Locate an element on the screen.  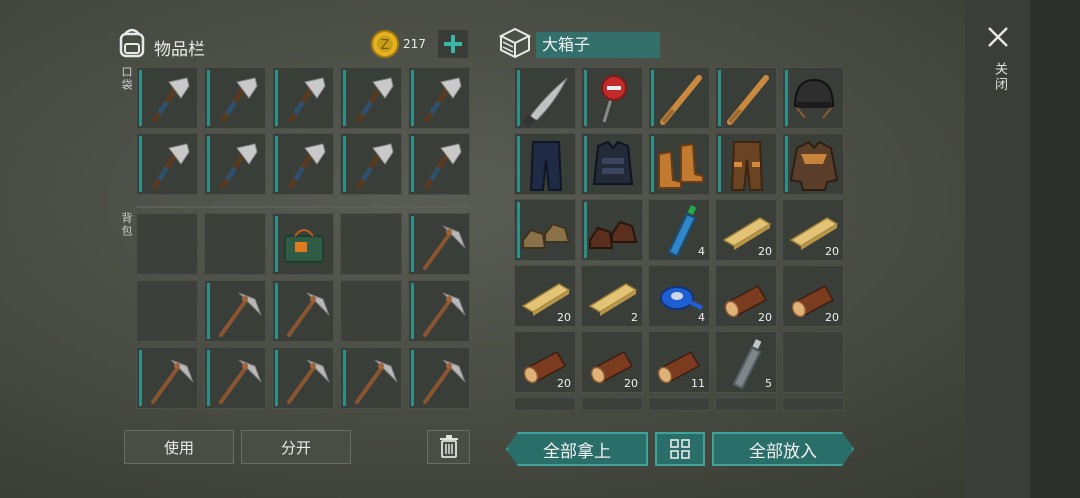
grid-sort-icon is located at coordinates (680, 449).